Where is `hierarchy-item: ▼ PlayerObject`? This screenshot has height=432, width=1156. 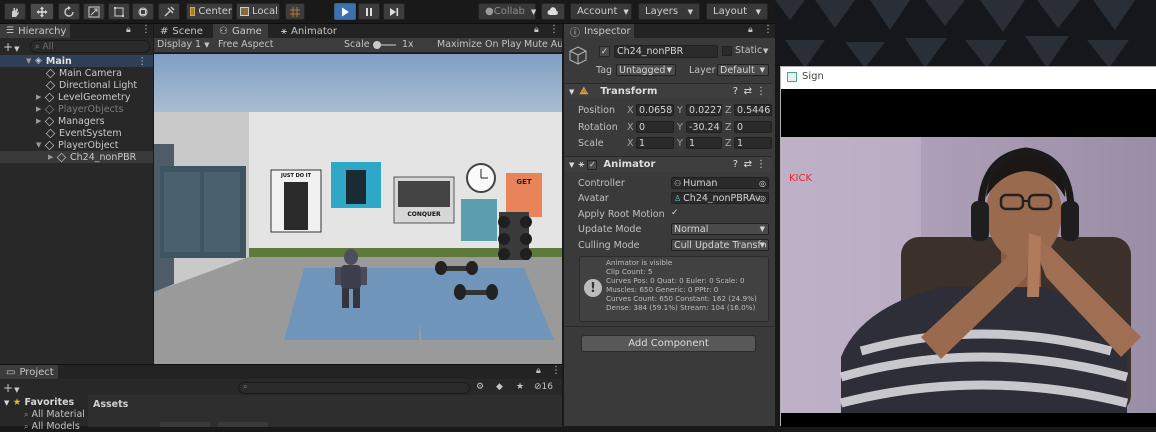 hierarchy-item: ▼ PlayerObject is located at coordinates (76, 145).